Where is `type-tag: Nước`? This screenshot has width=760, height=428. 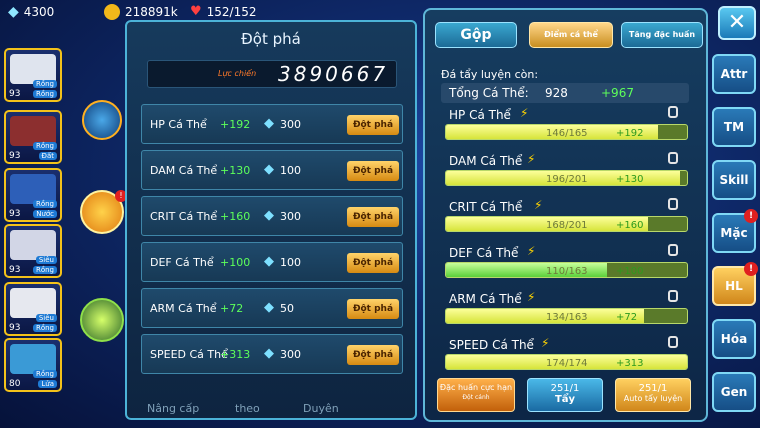 type-tag: Nước is located at coordinates (45, 214).